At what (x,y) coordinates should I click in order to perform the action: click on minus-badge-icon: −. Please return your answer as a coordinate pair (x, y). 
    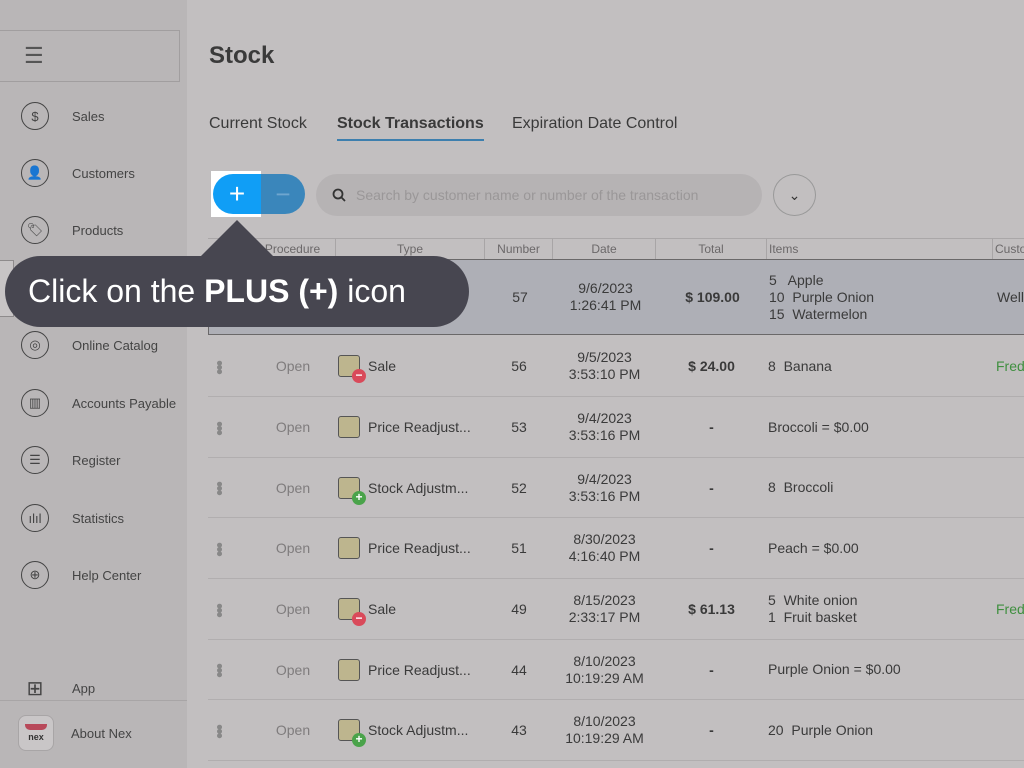
    Looking at the image, I should click on (359, 376).